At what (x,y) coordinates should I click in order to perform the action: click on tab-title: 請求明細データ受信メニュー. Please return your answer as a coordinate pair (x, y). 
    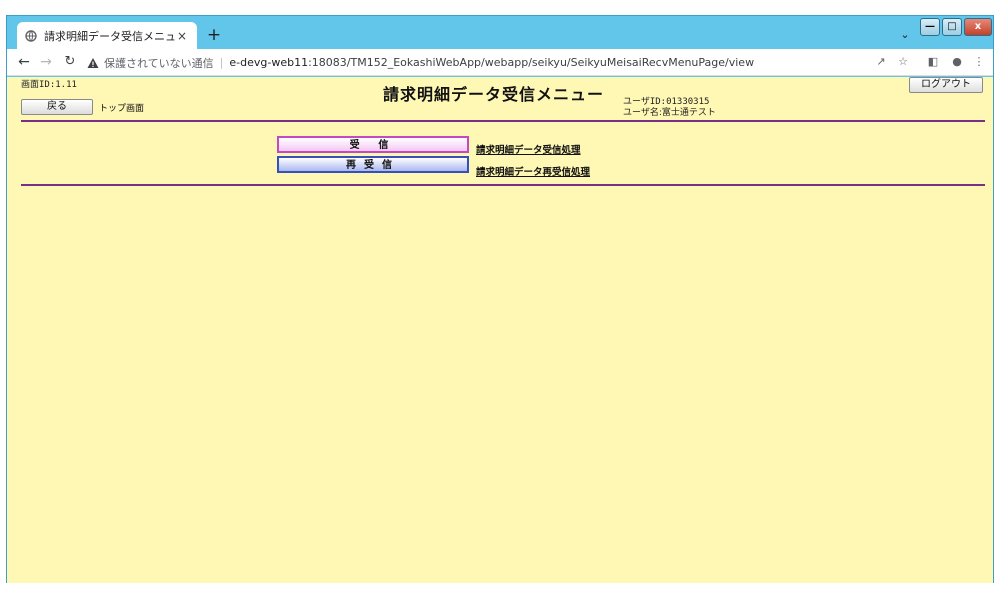
    Looking at the image, I should click on (109, 36).